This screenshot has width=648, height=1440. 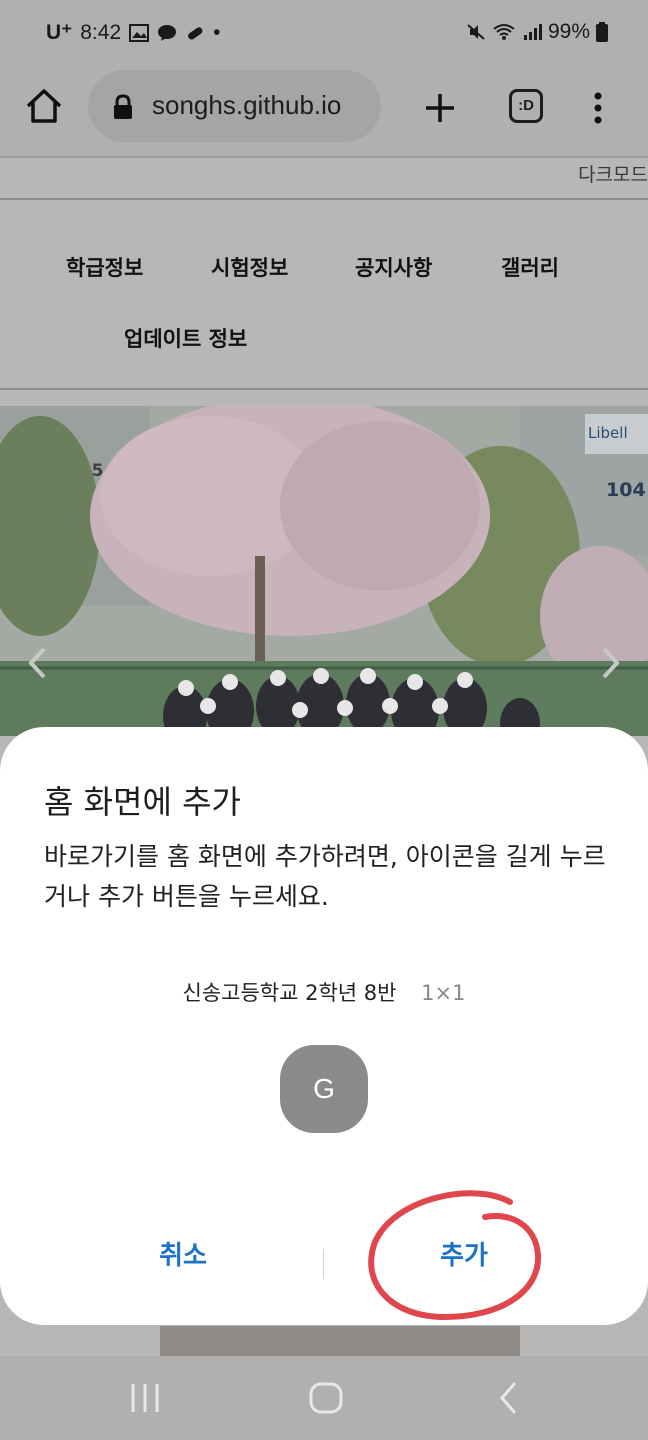 I want to click on site-nav: 학급정보 시험정보 공지사항 갤러리 업데이트 정보, so click(x=324, y=294).